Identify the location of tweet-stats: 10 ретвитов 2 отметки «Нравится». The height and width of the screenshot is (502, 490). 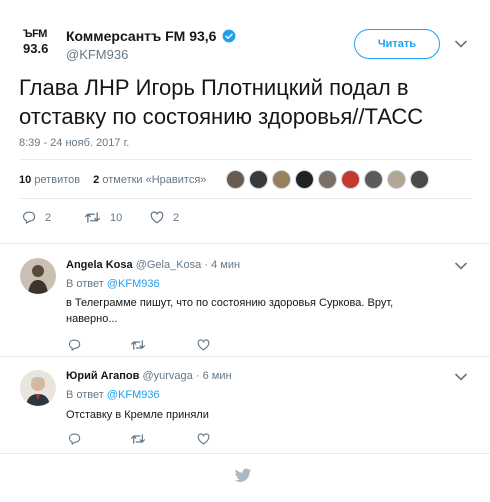
(112, 180).